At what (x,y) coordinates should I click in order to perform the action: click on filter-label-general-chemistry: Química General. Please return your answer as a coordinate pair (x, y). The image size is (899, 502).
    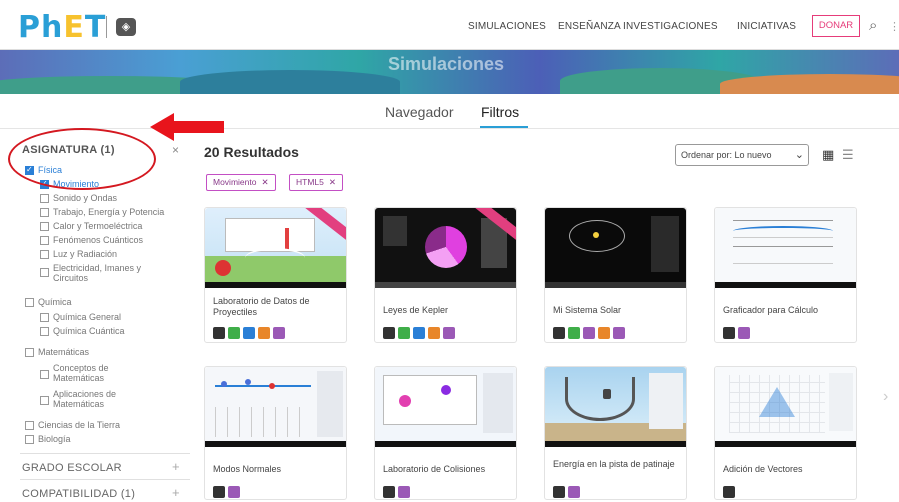
    Looking at the image, I should click on (87, 317).